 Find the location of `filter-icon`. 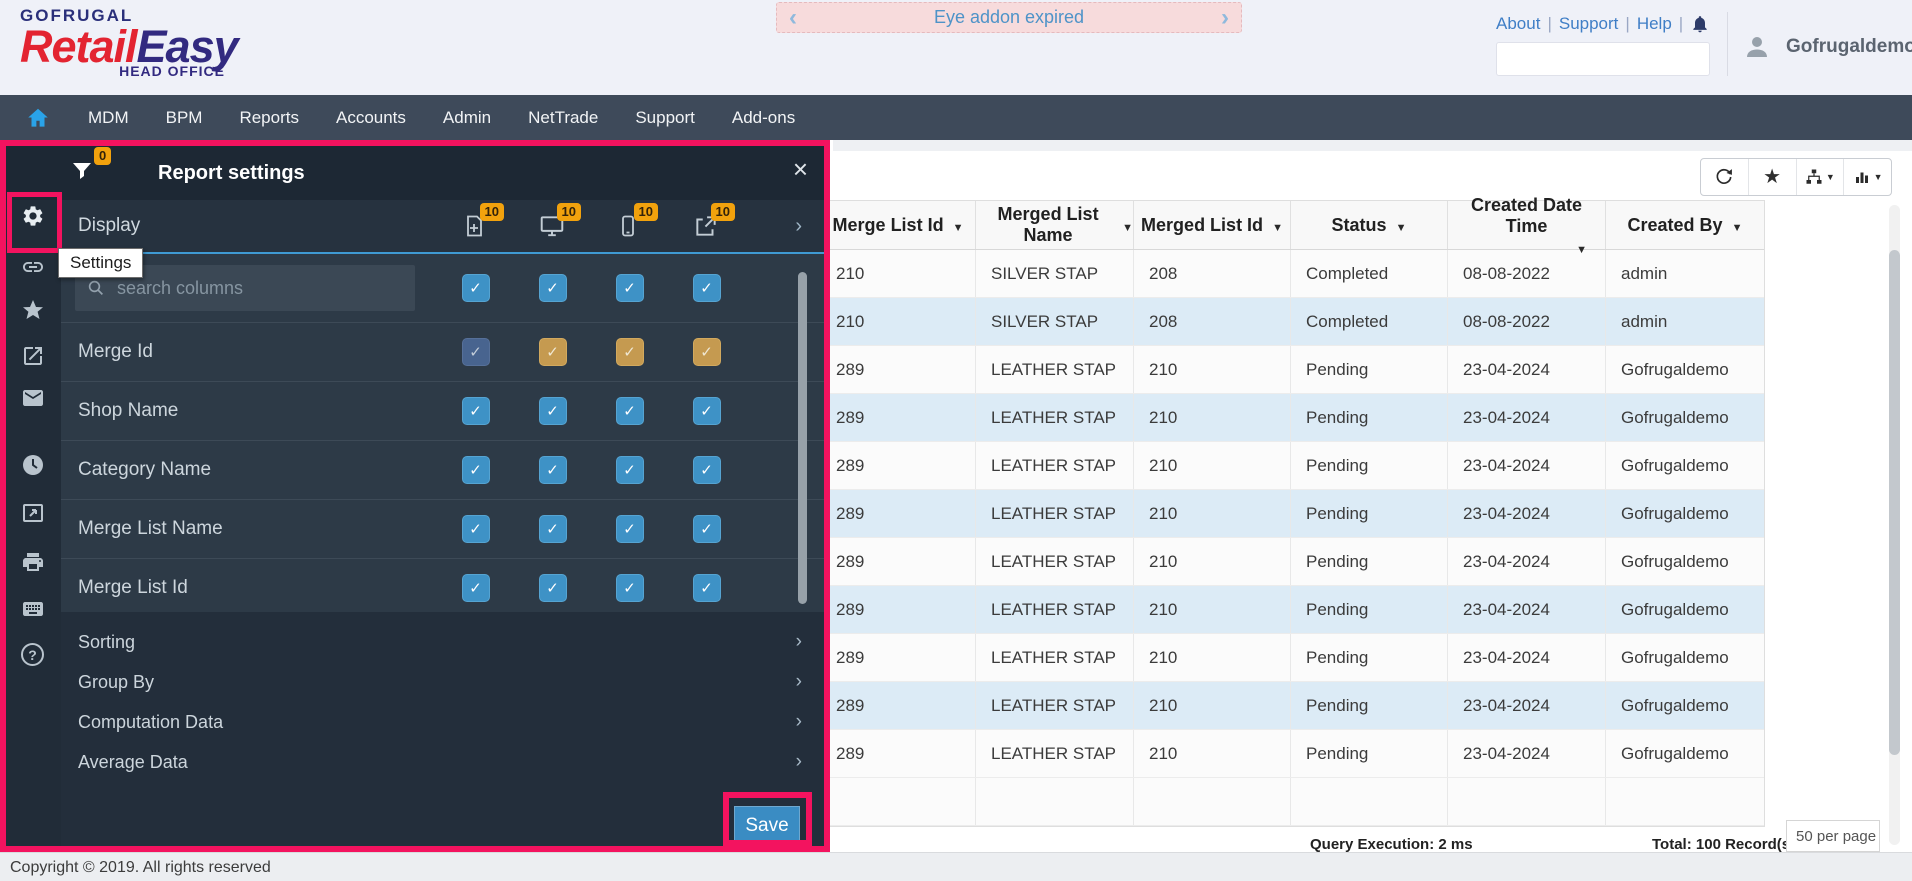

filter-icon is located at coordinates (82, 171).